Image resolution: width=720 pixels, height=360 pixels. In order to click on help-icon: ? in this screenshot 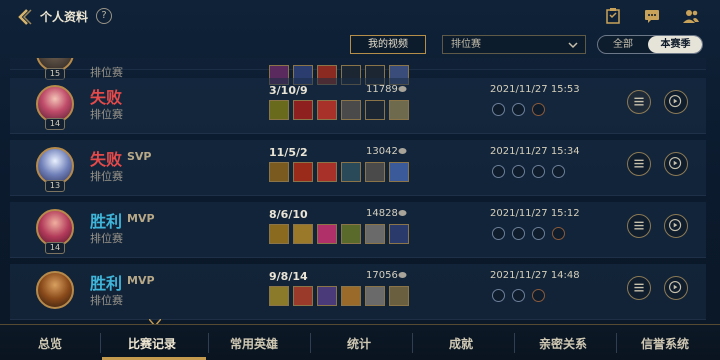, I will do `click(104, 16)`.